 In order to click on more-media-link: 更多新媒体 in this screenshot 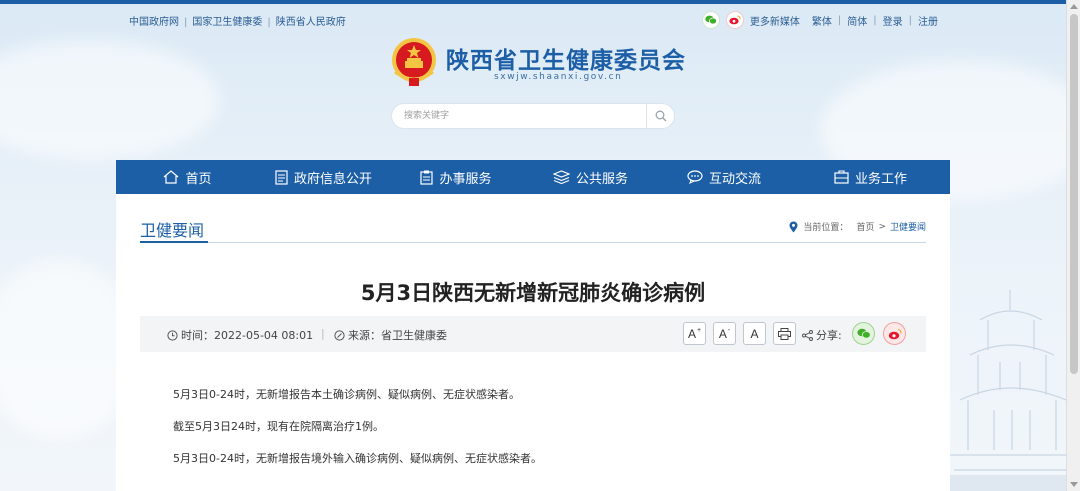, I will do `click(775, 20)`.